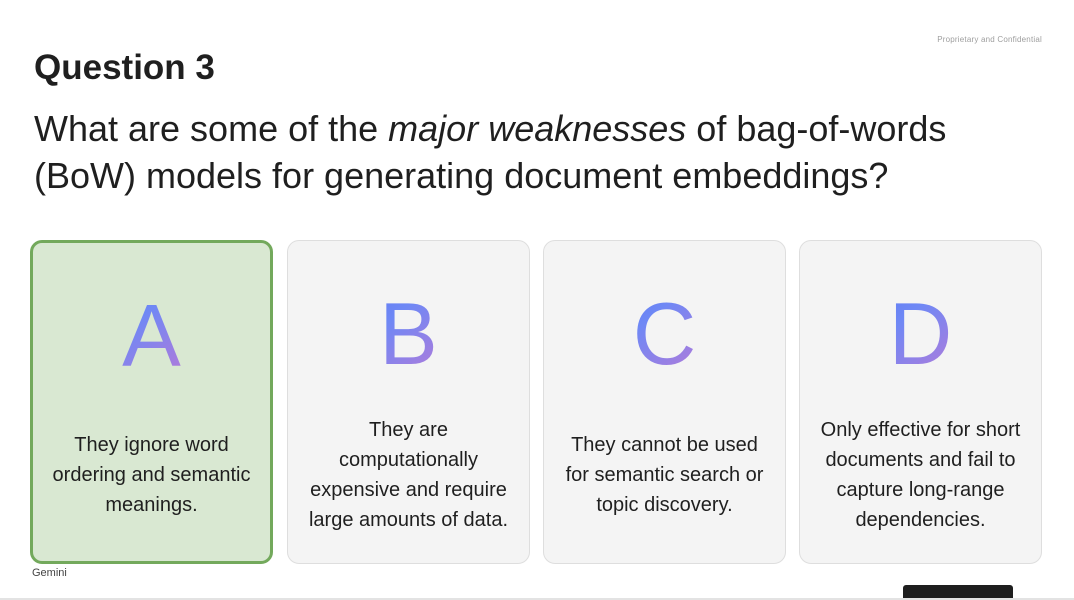 This screenshot has width=1074, height=600. I want to click on option-letter: C, so click(664, 334).